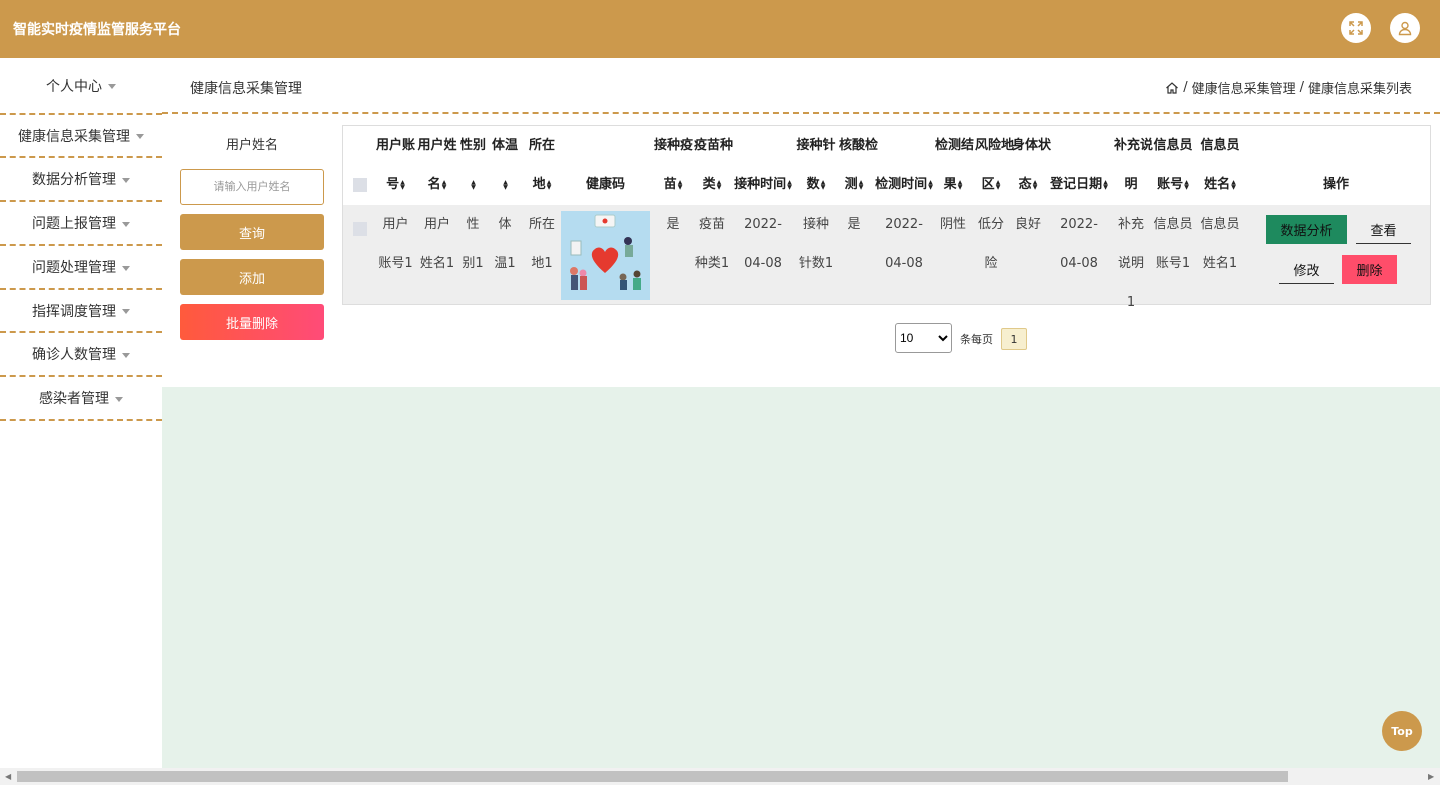  What do you see at coordinates (437, 184) in the screenshot?
I see `column-header: 名▲ ▼` at bounding box center [437, 184].